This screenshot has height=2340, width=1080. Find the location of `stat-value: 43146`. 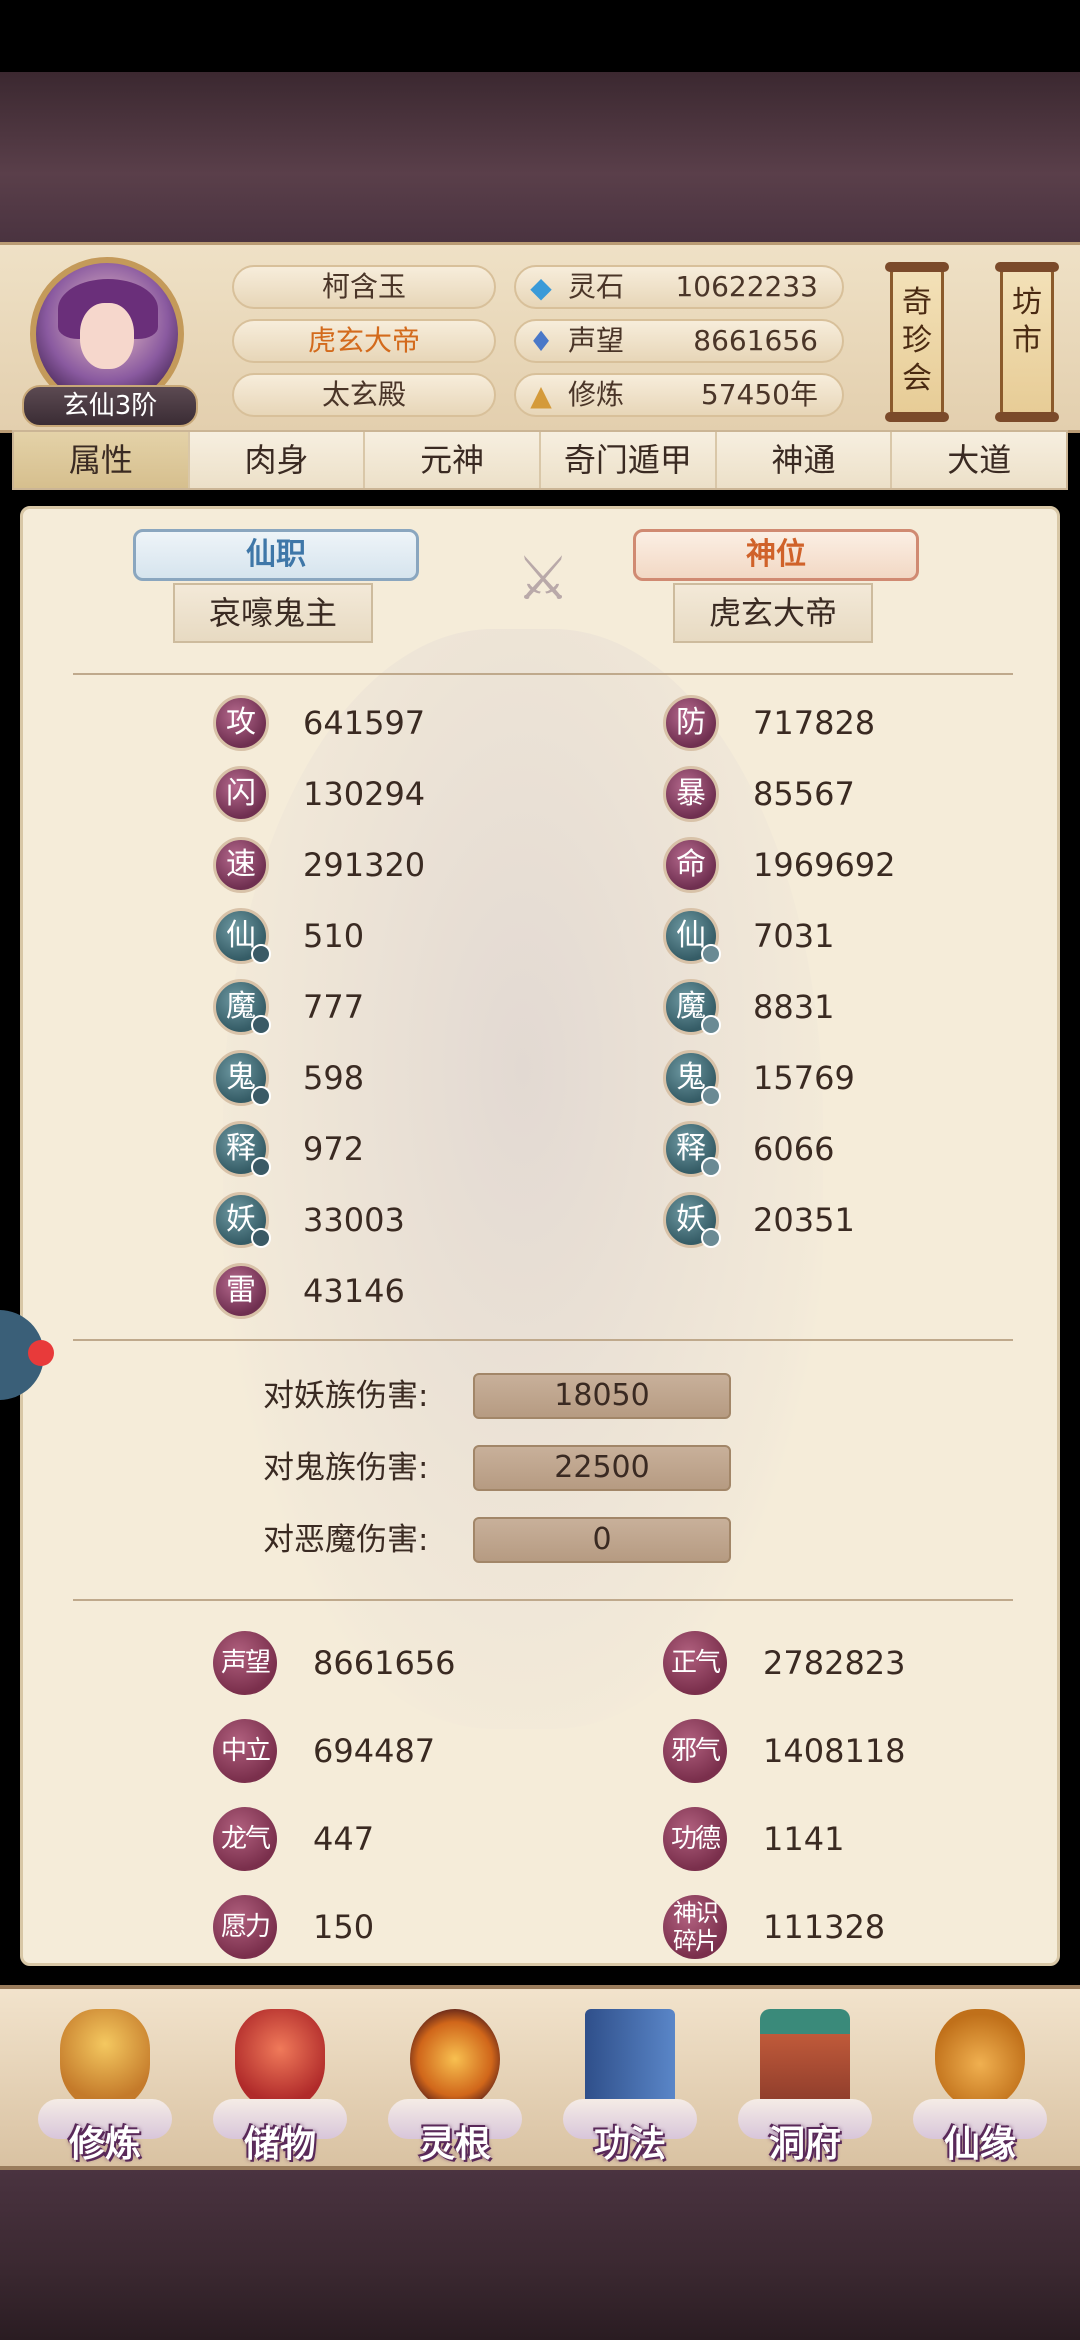

stat-value: 43146 is located at coordinates (354, 1291).